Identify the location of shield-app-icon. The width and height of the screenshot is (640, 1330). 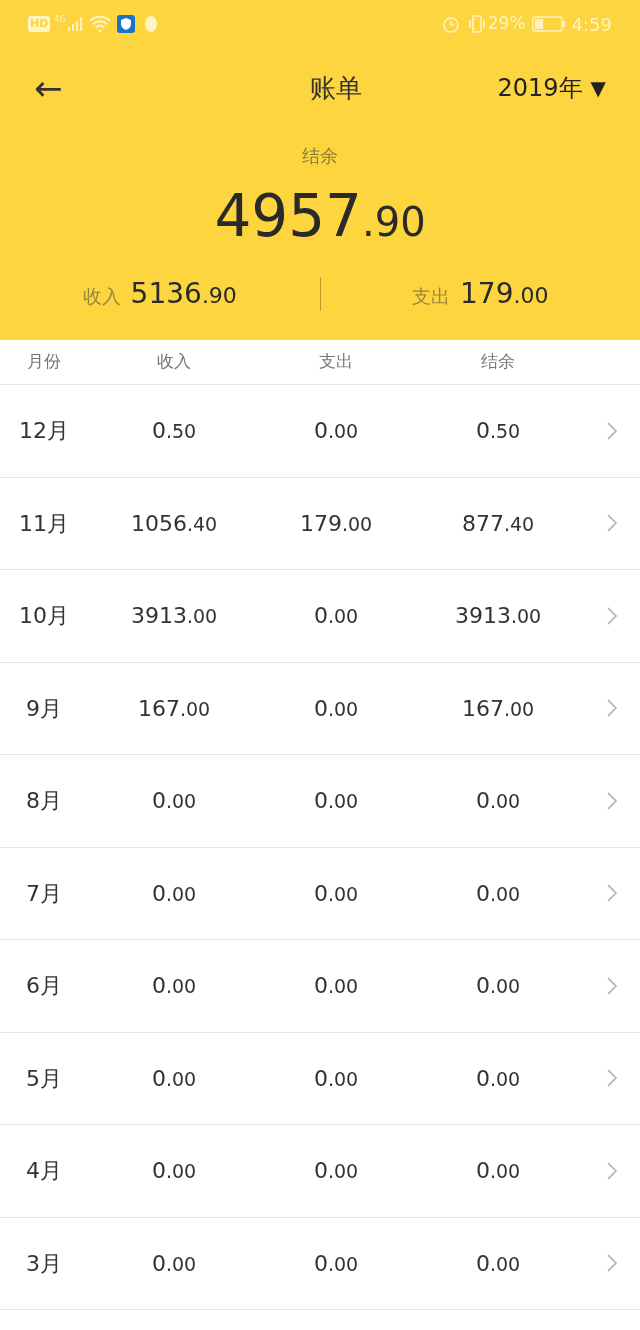
(125, 24).